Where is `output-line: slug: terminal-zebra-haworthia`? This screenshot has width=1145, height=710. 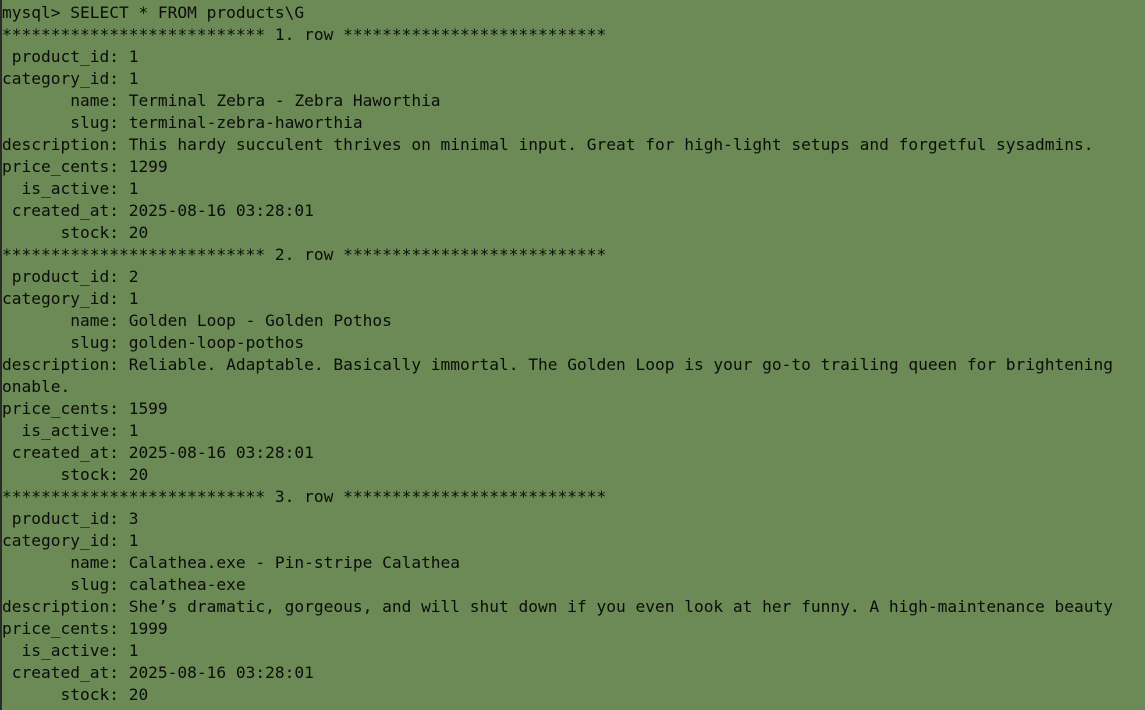
output-line: slug: terminal-zebra-haworthia is located at coordinates (182, 122).